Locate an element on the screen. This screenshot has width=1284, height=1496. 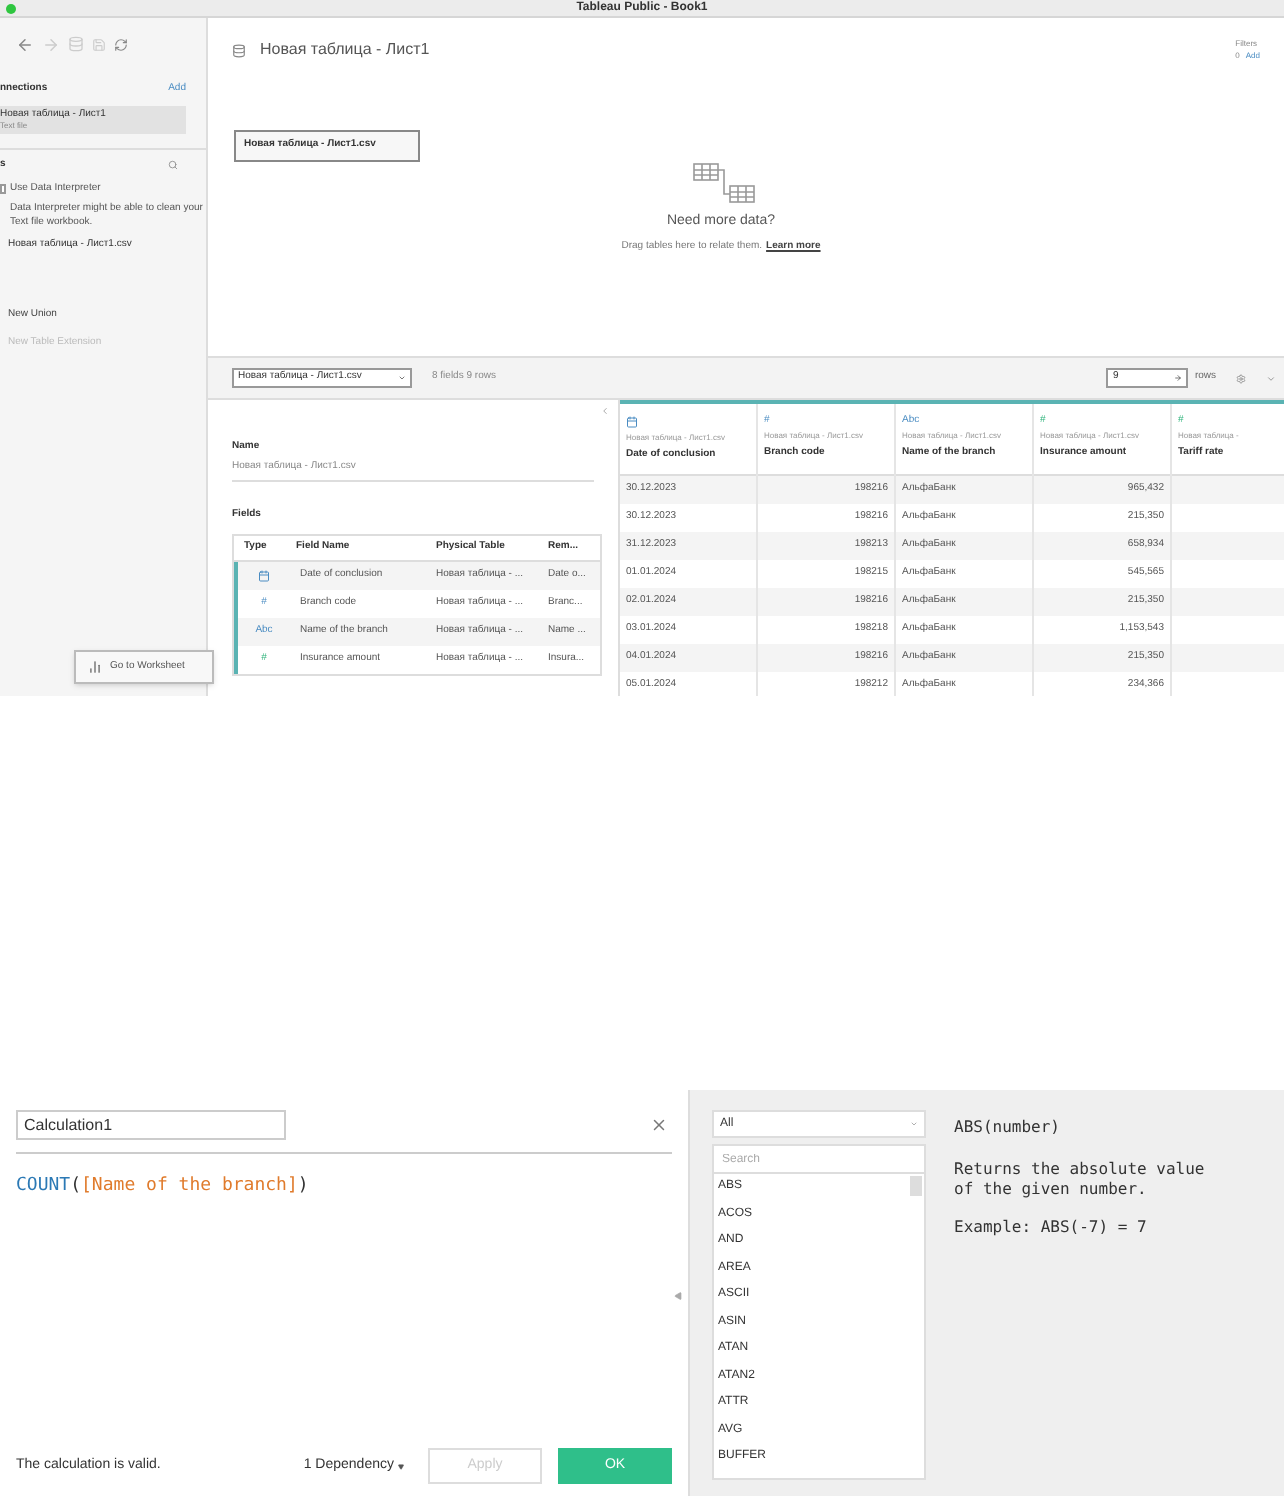
data-source-title: Новая таблица - Лист1 is located at coordinates (345, 50).